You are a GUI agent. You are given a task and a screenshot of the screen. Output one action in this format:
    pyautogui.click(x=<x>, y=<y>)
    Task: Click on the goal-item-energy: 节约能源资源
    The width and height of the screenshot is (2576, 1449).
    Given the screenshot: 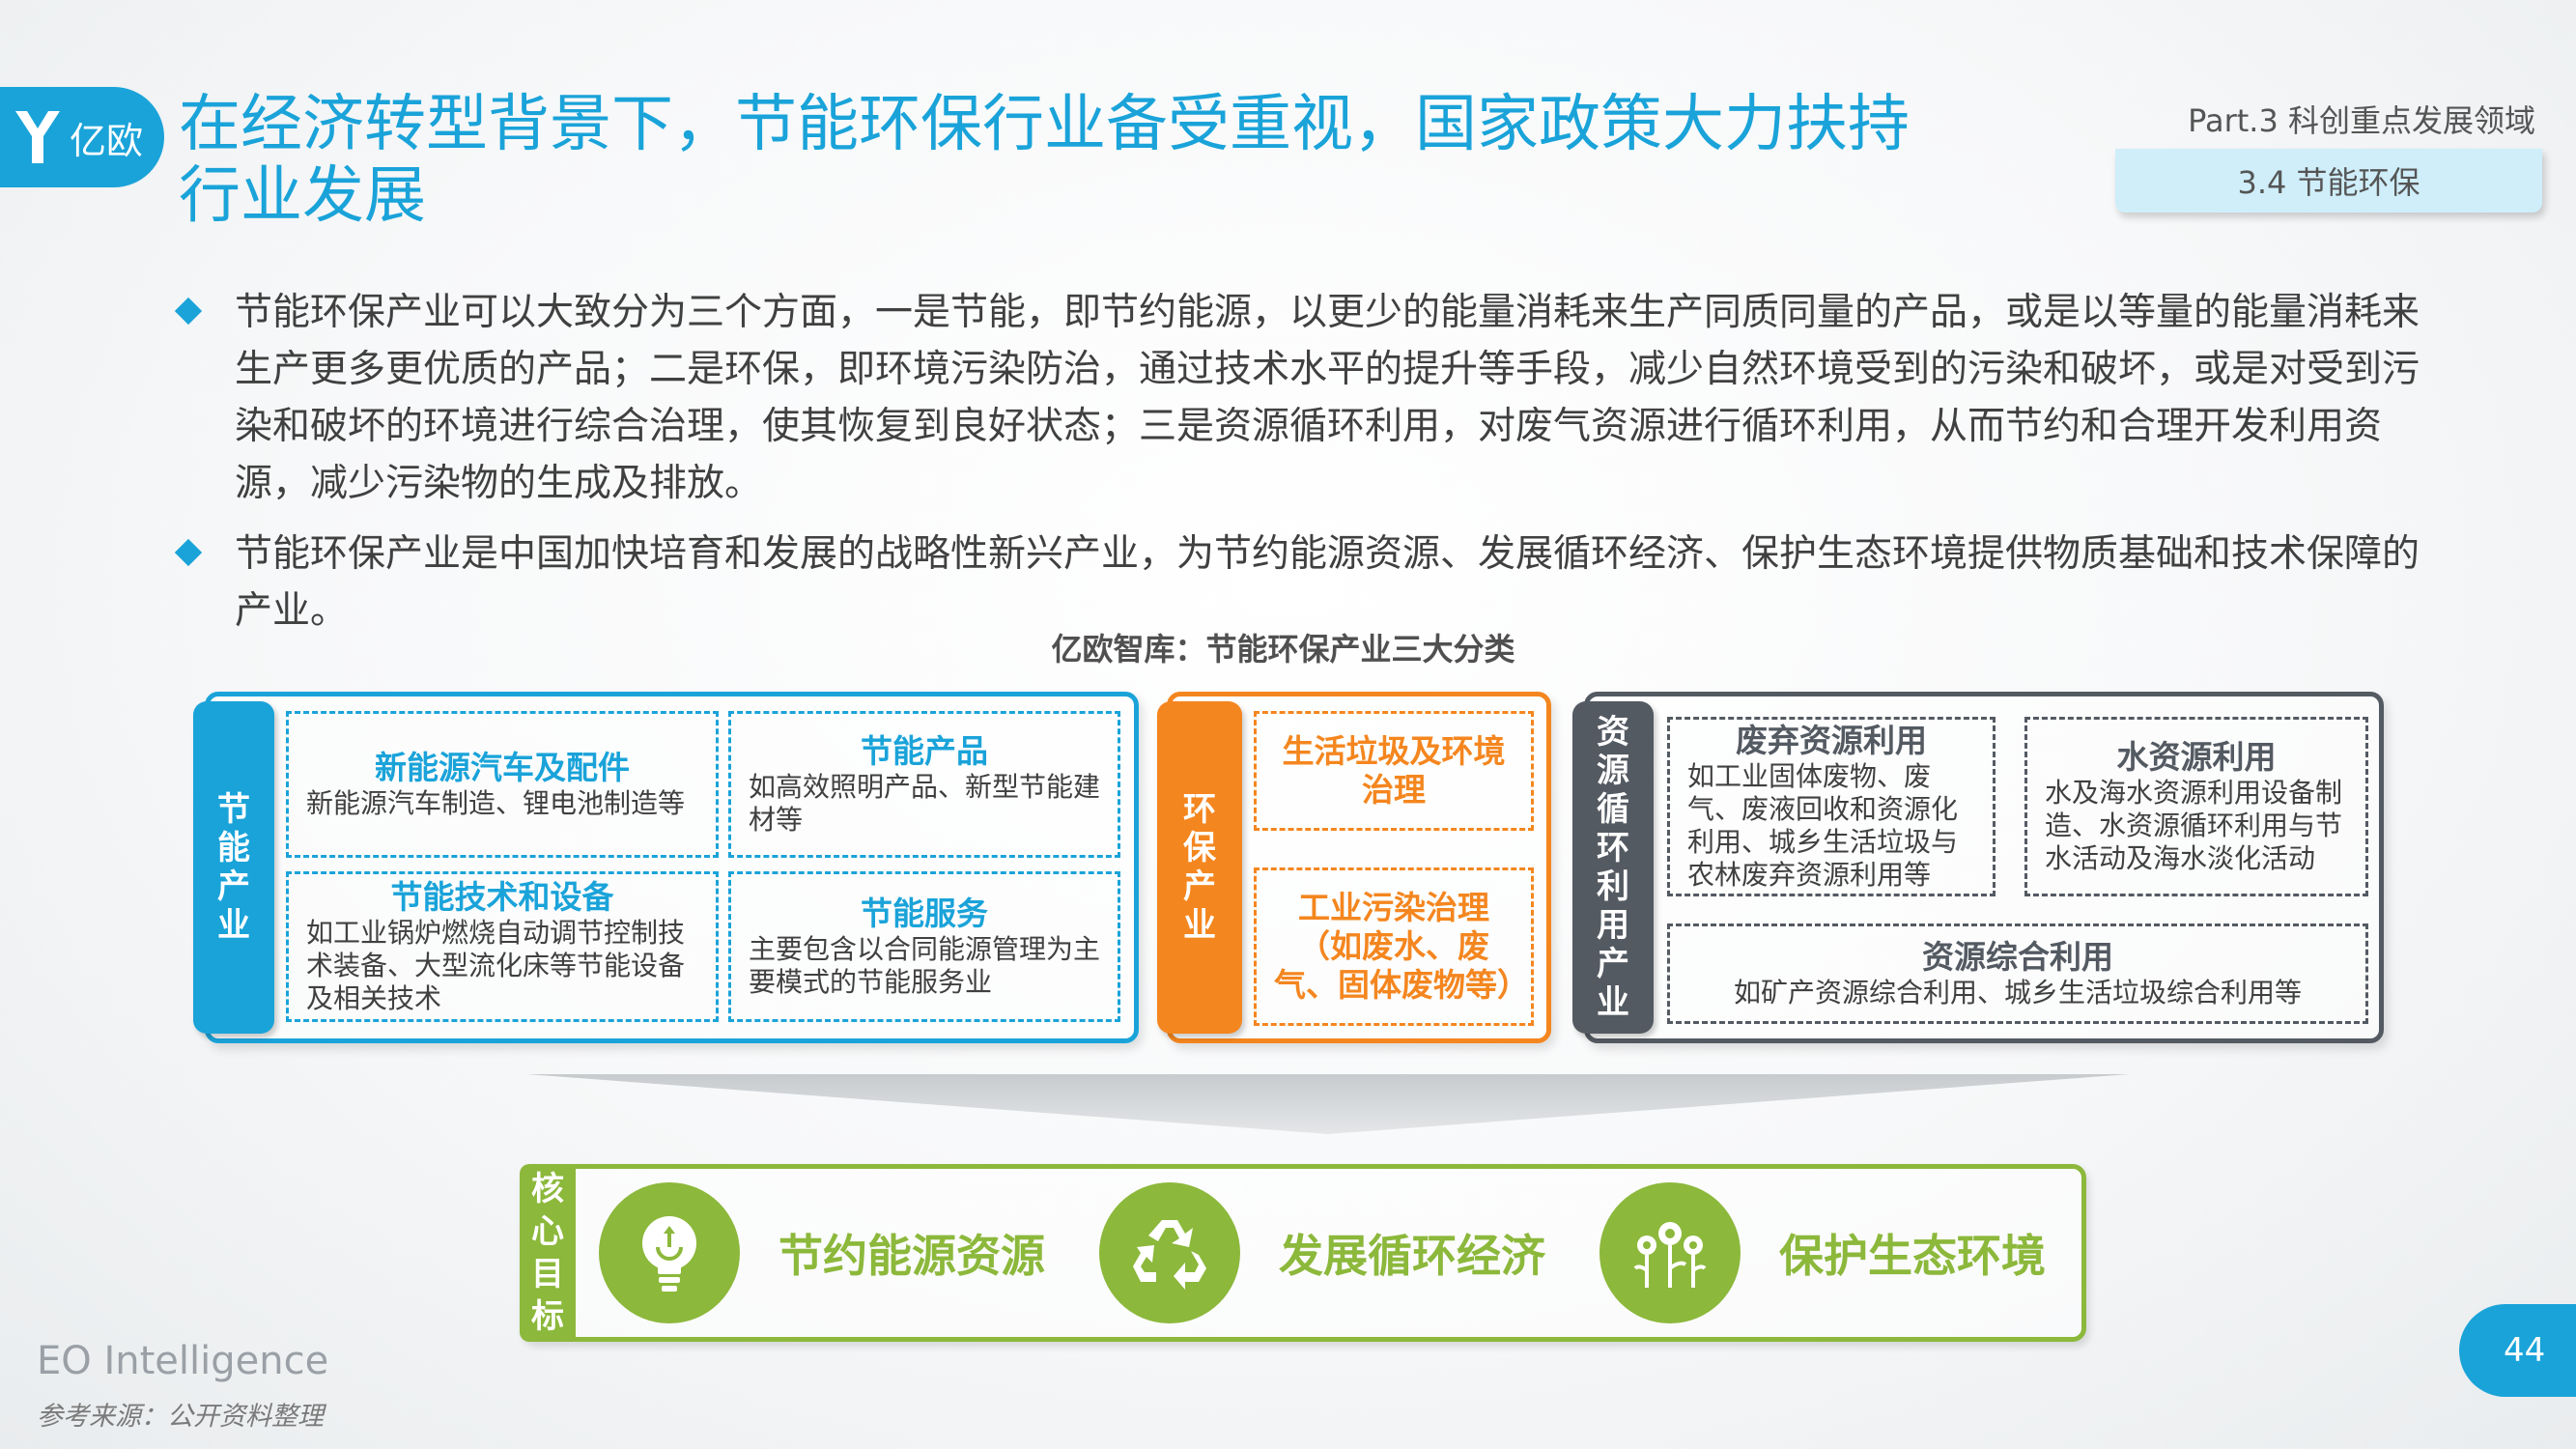 What is the action you would take?
    pyautogui.click(x=822, y=1252)
    